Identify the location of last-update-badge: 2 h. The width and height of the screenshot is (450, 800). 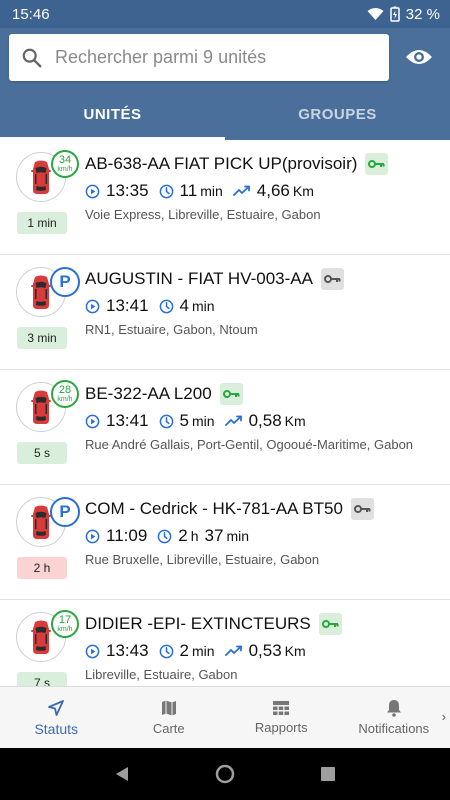
(42, 568).